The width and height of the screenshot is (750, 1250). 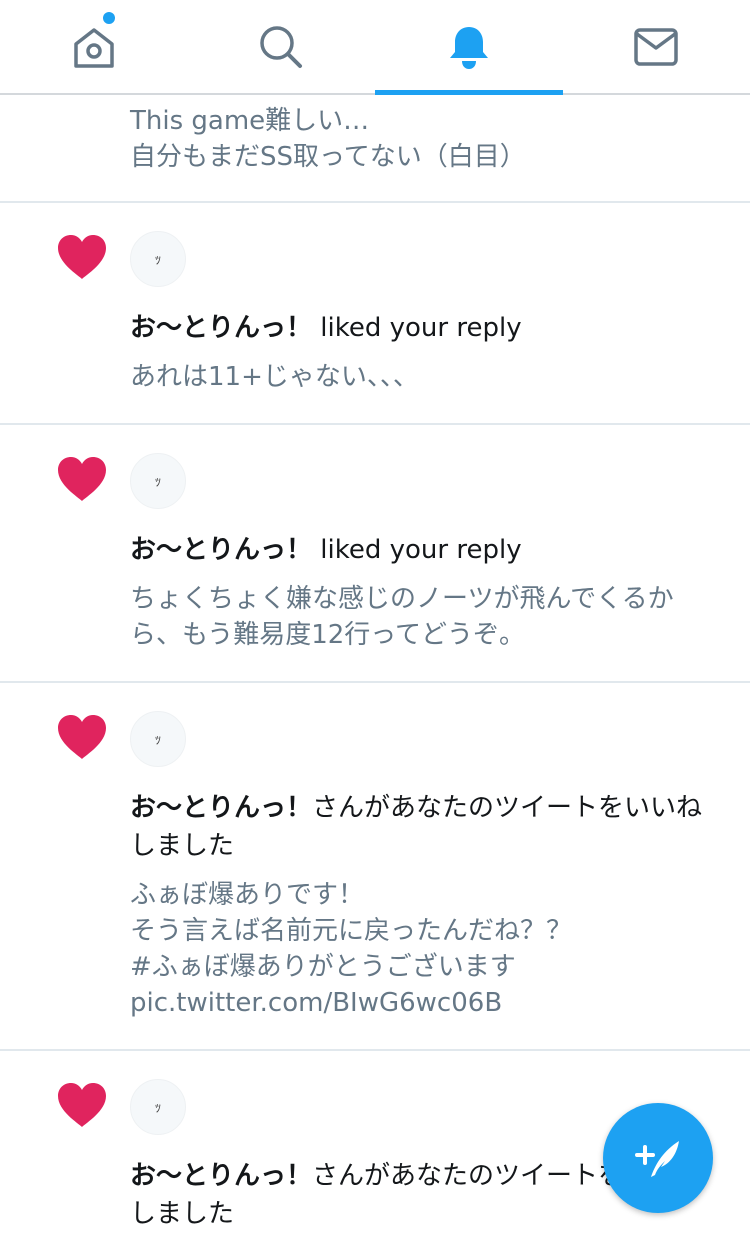 What do you see at coordinates (375, 149) in the screenshot?
I see `partial-notification-snippet: This game難しい… 自分もまだSS取ってない（白目）` at bounding box center [375, 149].